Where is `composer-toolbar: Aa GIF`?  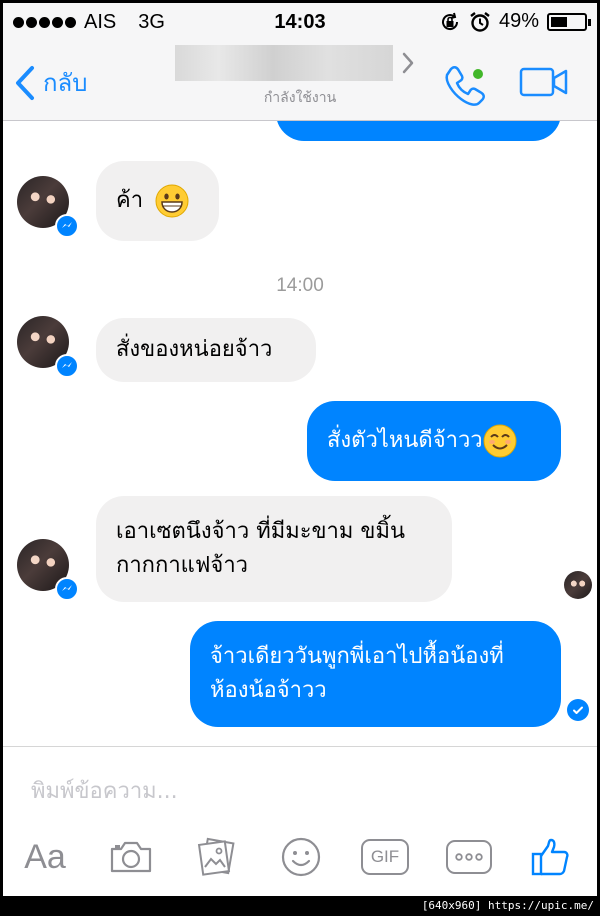 composer-toolbar: Aa GIF is located at coordinates (300, 858).